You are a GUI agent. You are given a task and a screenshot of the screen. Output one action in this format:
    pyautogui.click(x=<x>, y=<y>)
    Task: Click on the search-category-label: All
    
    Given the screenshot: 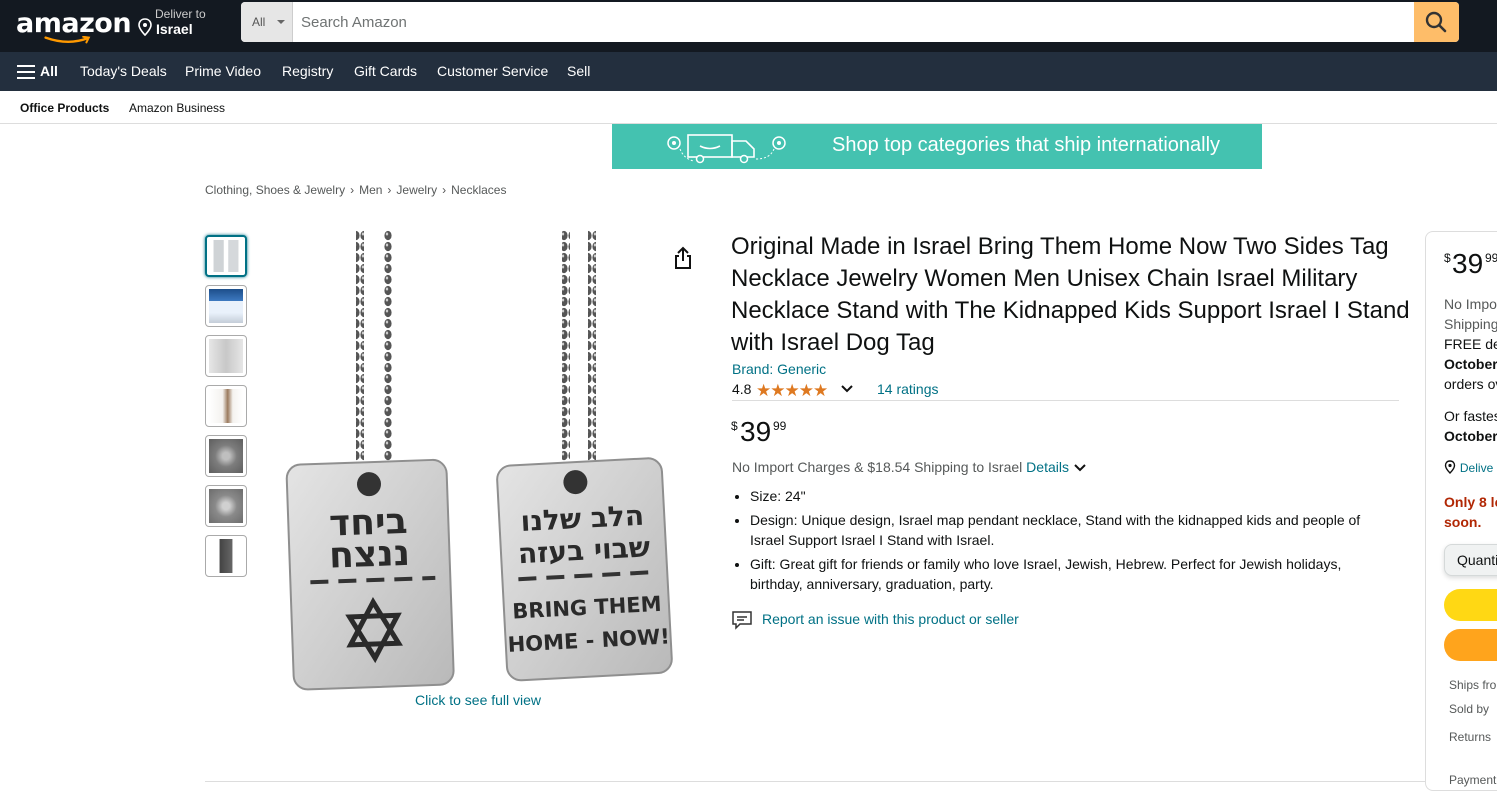 What is the action you would take?
    pyautogui.click(x=259, y=22)
    